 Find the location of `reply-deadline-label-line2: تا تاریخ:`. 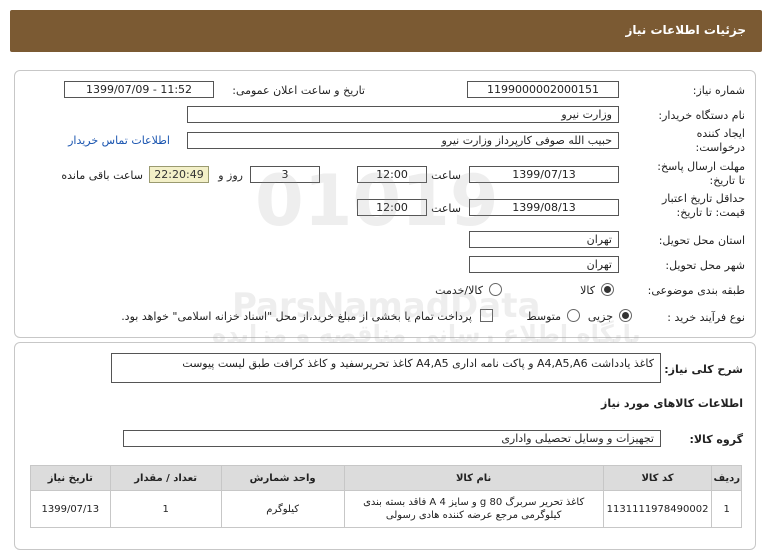

reply-deadline-label-line2: تا تاریخ: is located at coordinates (727, 180).